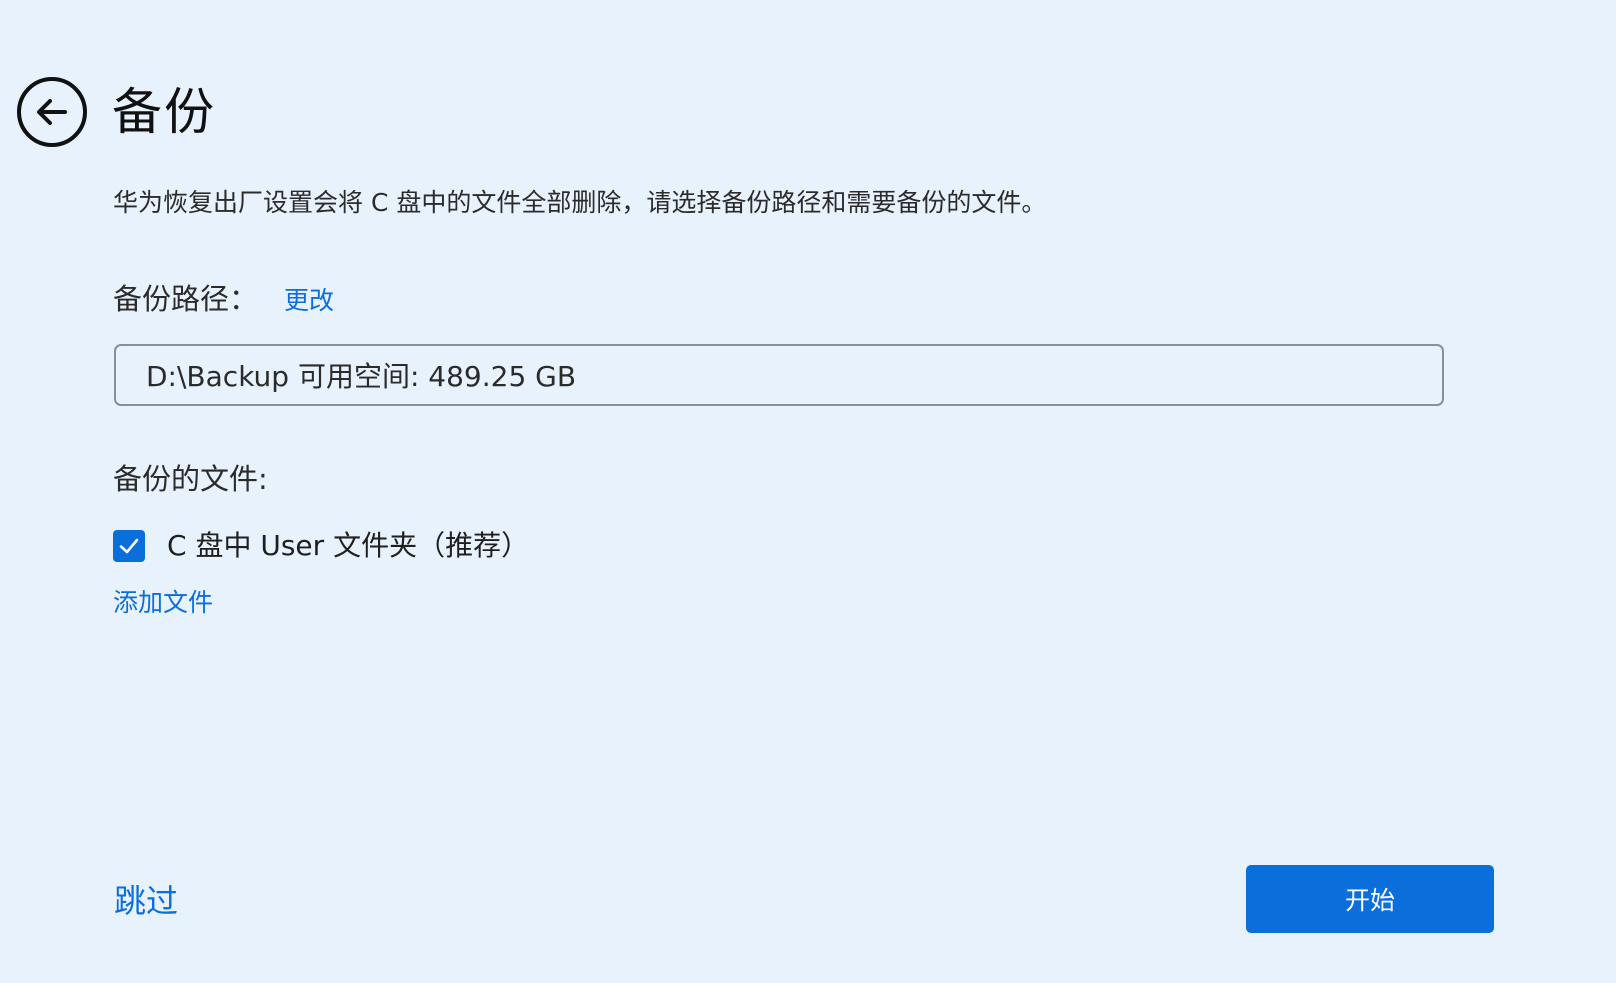 The height and width of the screenshot is (983, 1616). Describe the element at coordinates (190, 479) in the screenshot. I see `backup-files-label: 备份的文件:` at that location.